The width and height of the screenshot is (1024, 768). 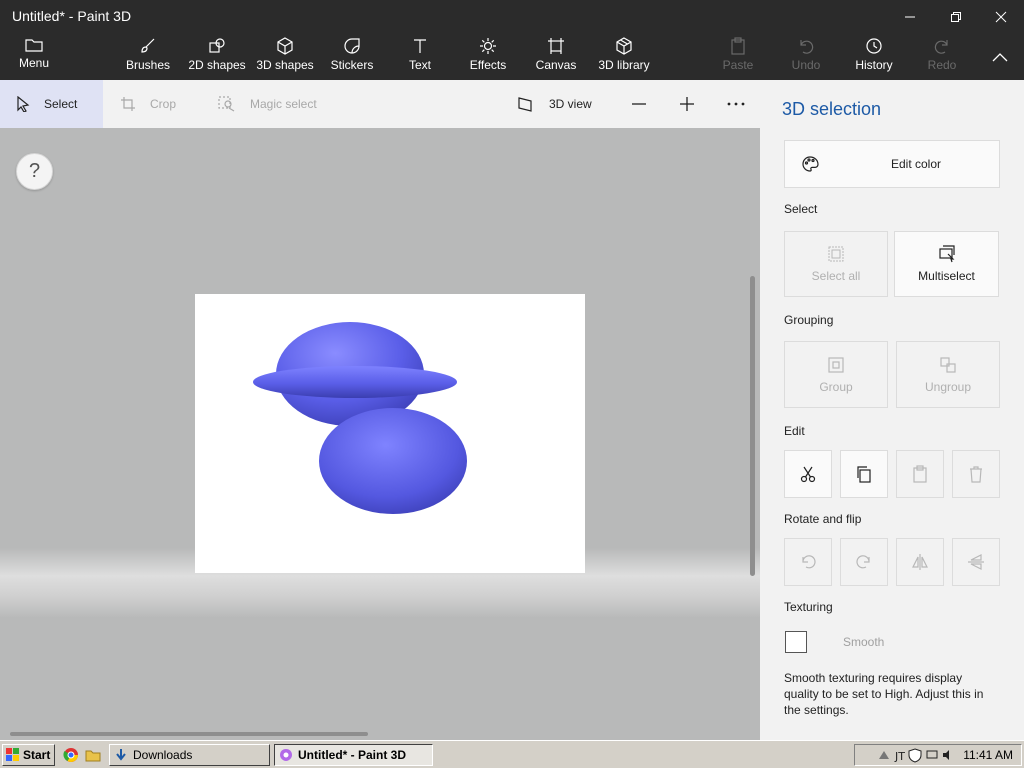 What do you see at coordinates (946, 264) in the screenshot?
I see `multiselect-button: Multiselect` at bounding box center [946, 264].